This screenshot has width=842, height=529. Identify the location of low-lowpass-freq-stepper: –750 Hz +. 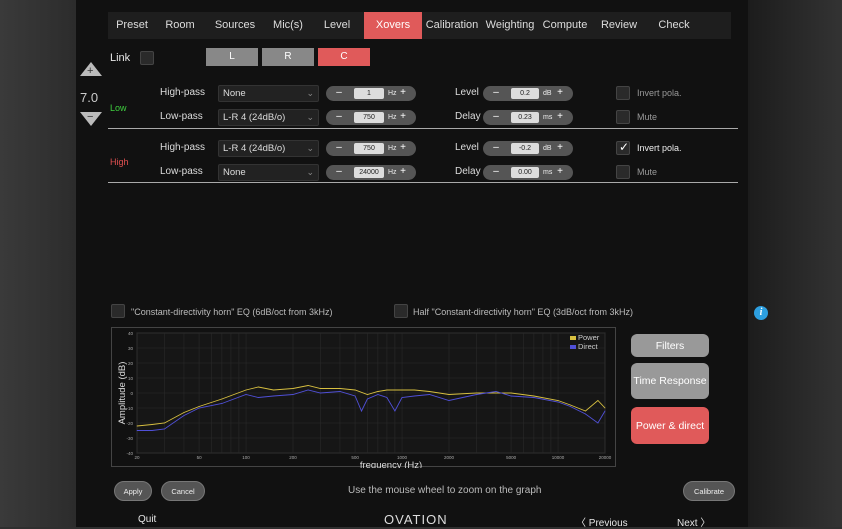
(371, 117).